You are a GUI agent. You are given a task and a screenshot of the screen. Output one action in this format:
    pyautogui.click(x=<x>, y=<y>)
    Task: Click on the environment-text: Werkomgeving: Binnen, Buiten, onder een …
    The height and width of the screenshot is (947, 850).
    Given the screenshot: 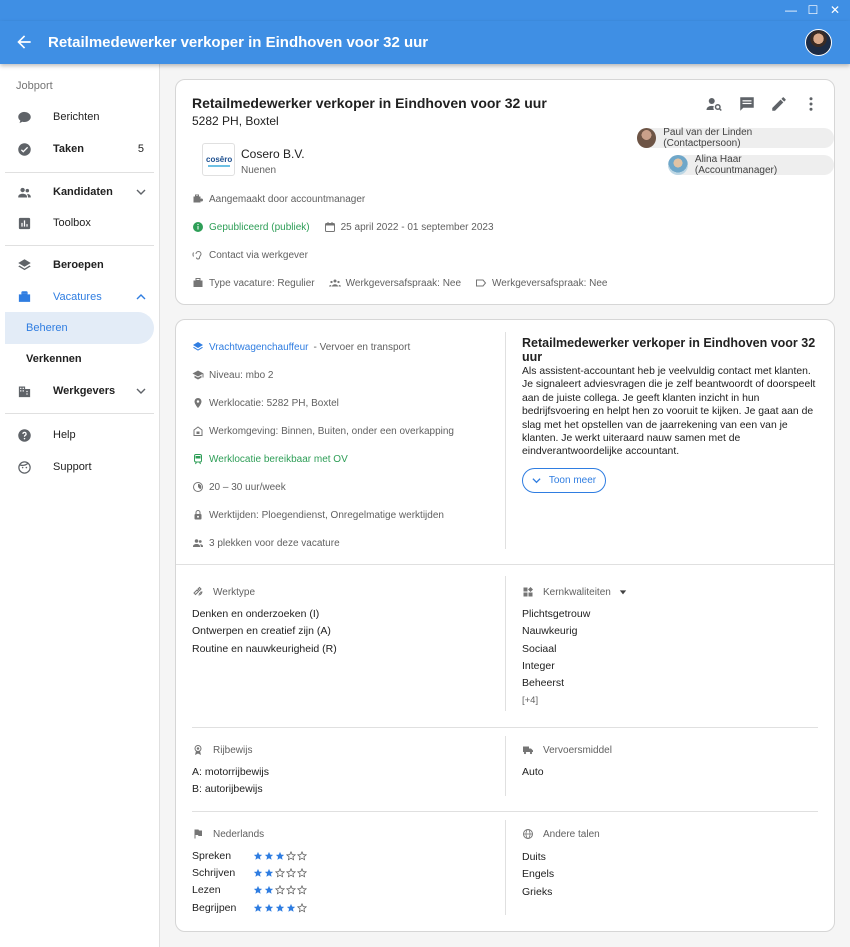 What is the action you would take?
    pyautogui.click(x=331, y=431)
    